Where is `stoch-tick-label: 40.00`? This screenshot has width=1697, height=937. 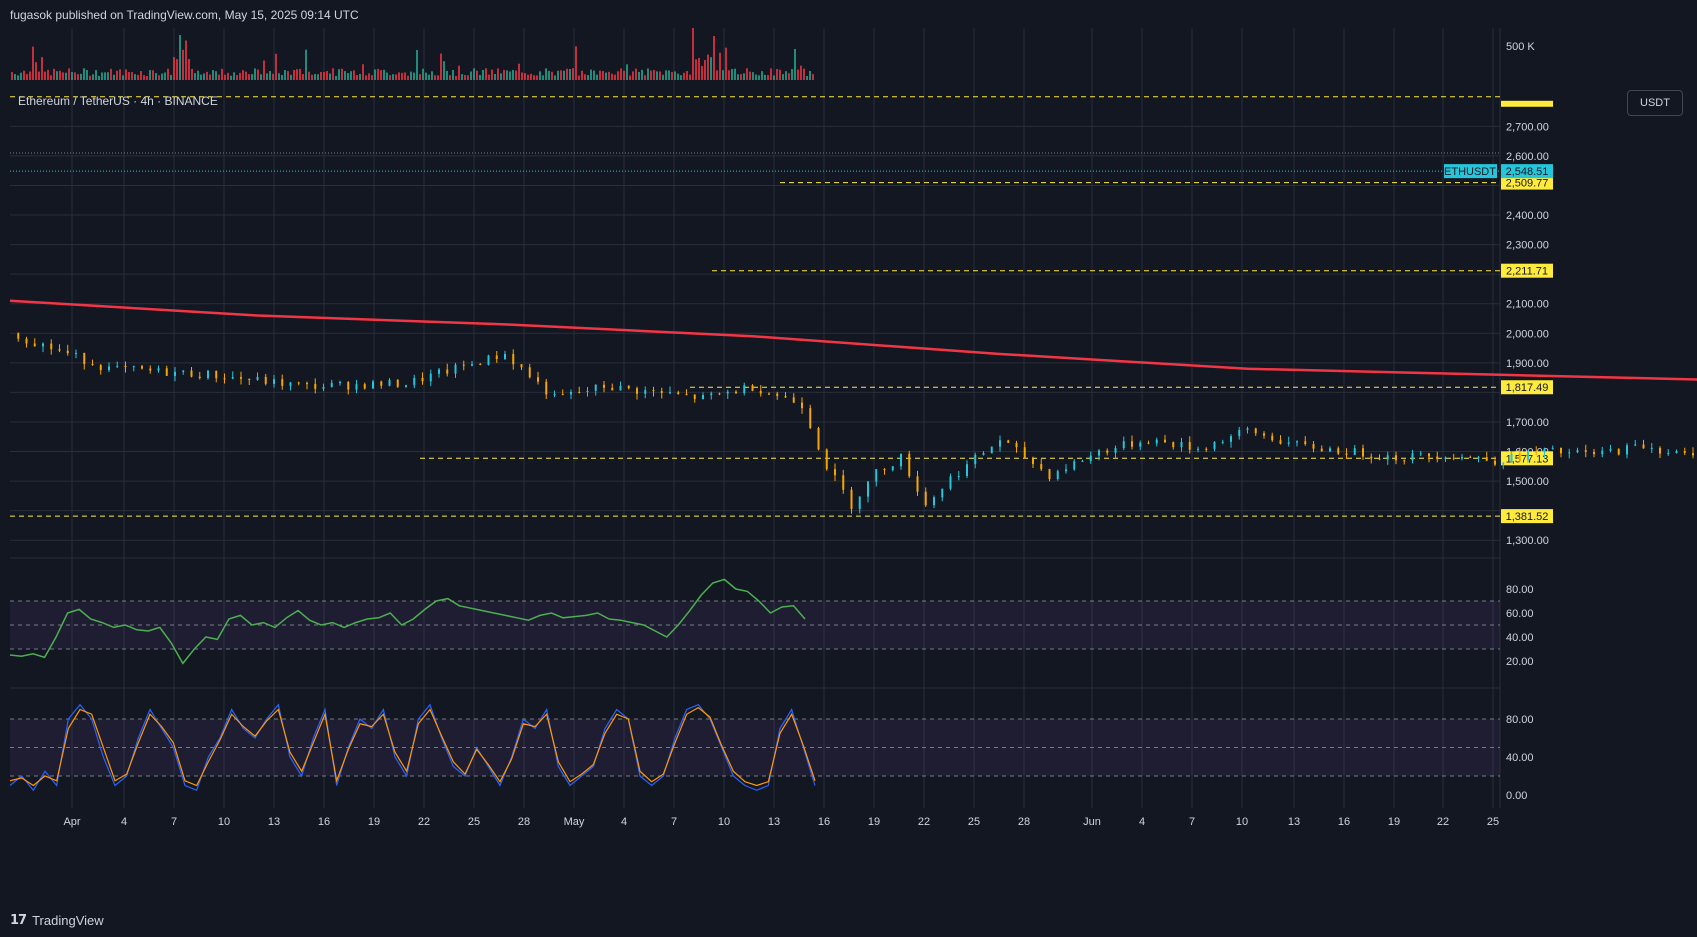
stoch-tick-label: 40.00 is located at coordinates (1520, 758).